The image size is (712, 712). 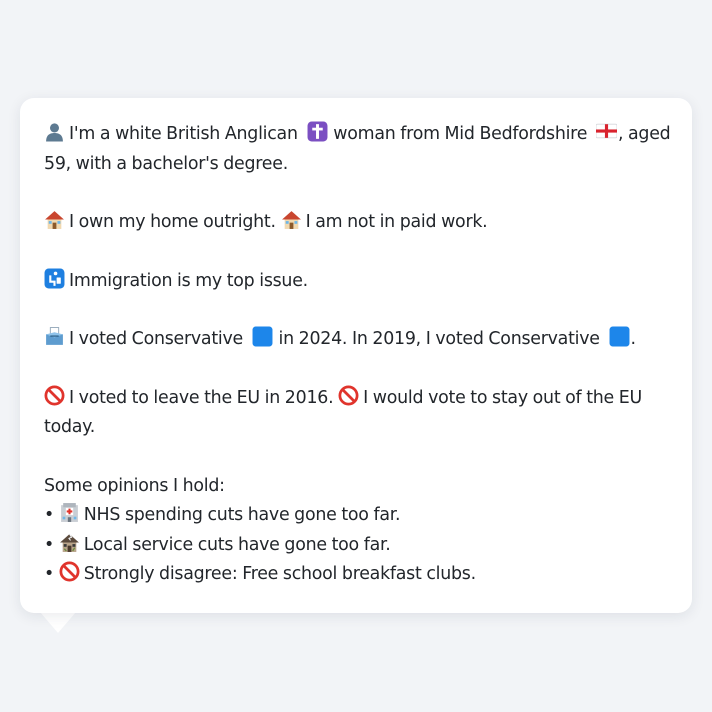 I want to click on opinion-item: • NHS spending cuts have gone too far., so click(x=356, y=516).